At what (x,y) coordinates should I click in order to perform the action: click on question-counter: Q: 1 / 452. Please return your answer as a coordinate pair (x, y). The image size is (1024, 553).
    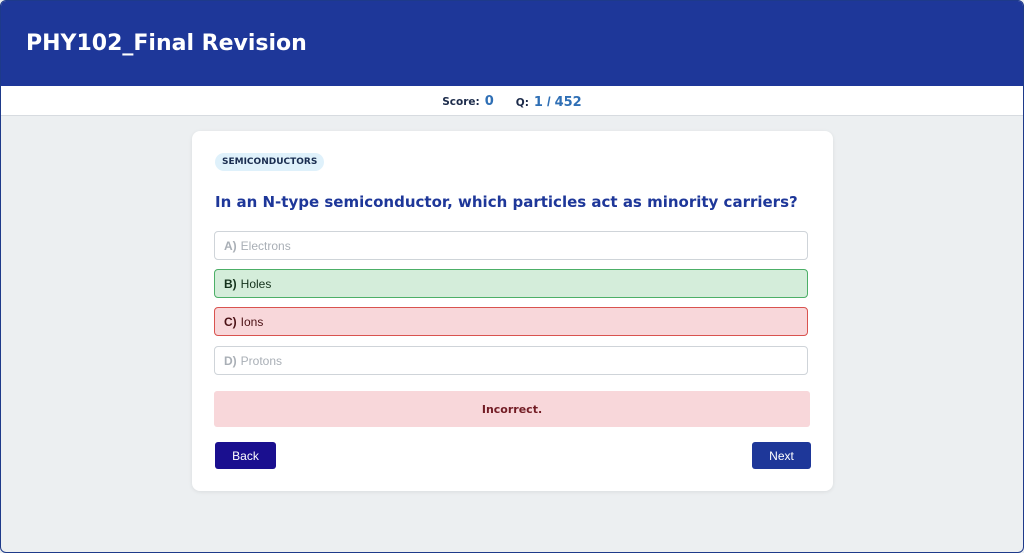
    Looking at the image, I should click on (549, 102).